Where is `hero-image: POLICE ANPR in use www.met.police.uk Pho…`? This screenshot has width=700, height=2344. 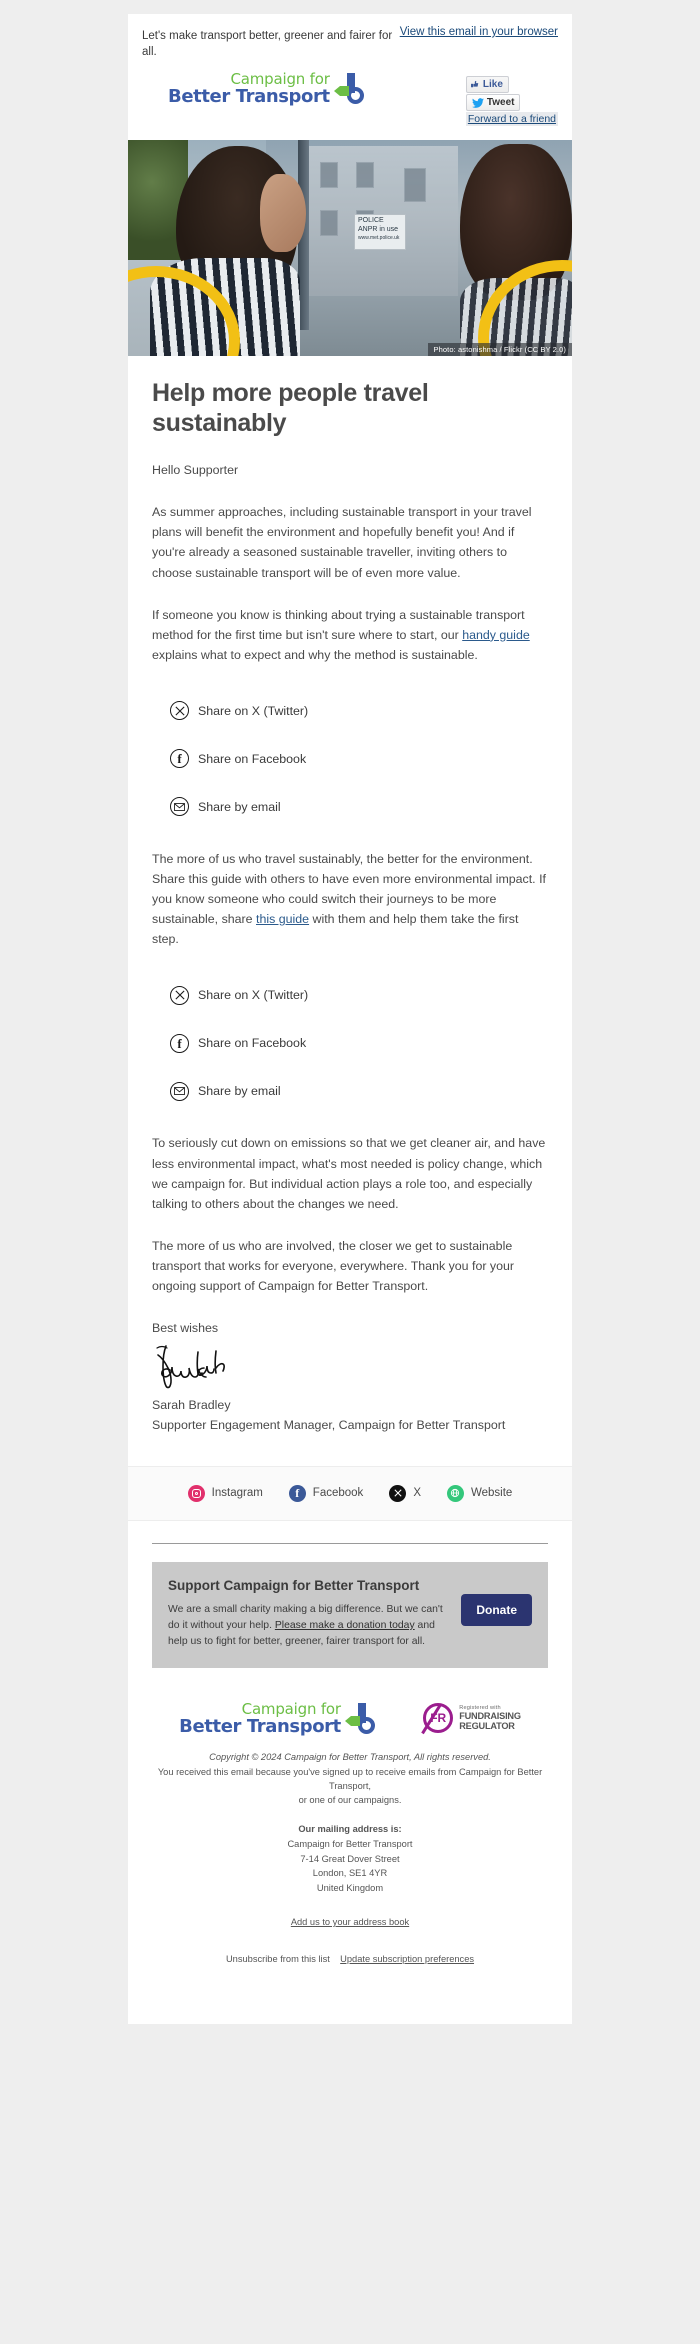
hero-image: POLICE ANPR in use www.met.police.uk Pho… is located at coordinates (350, 248).